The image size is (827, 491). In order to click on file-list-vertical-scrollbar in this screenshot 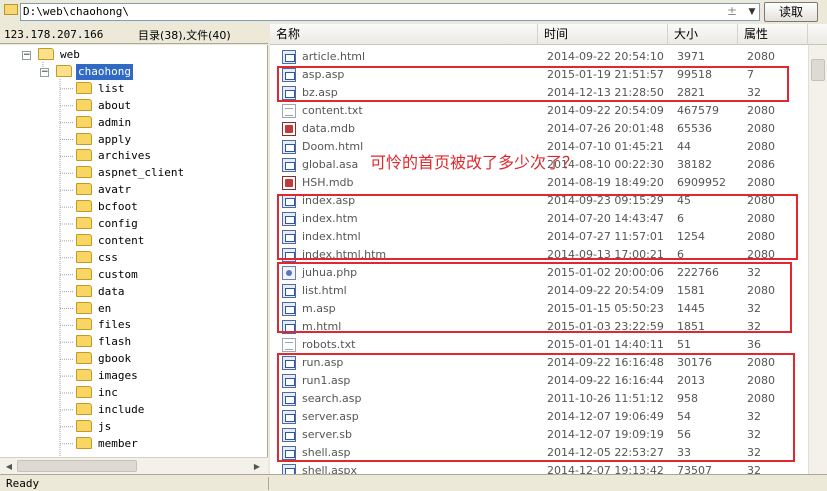, I will do `click(817, 259)`.